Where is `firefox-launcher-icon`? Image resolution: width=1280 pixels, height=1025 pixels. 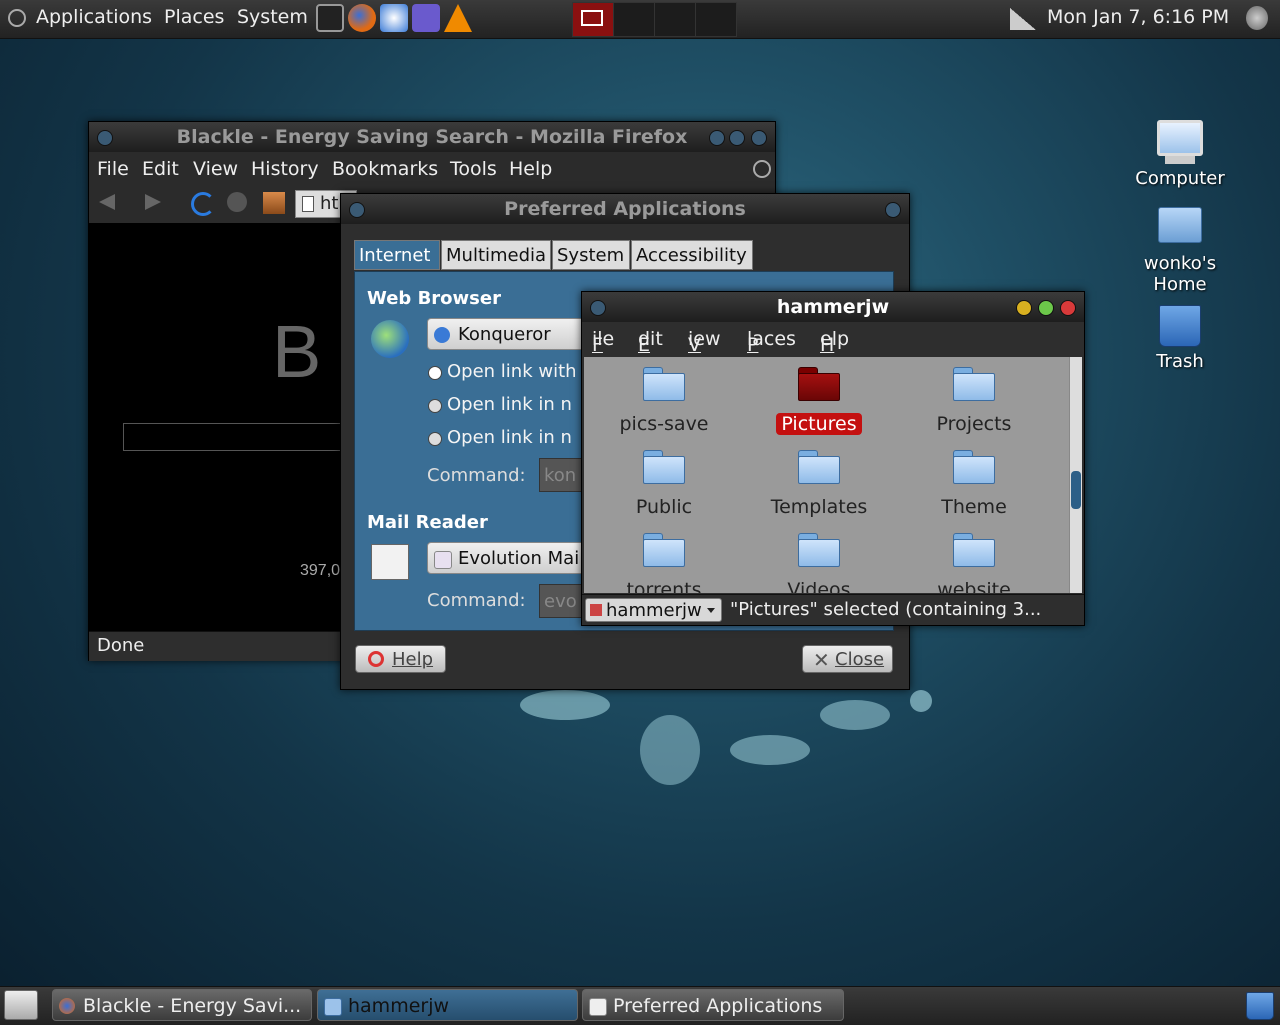
firefox-launcher-icon is located at coordinates (362, 18).